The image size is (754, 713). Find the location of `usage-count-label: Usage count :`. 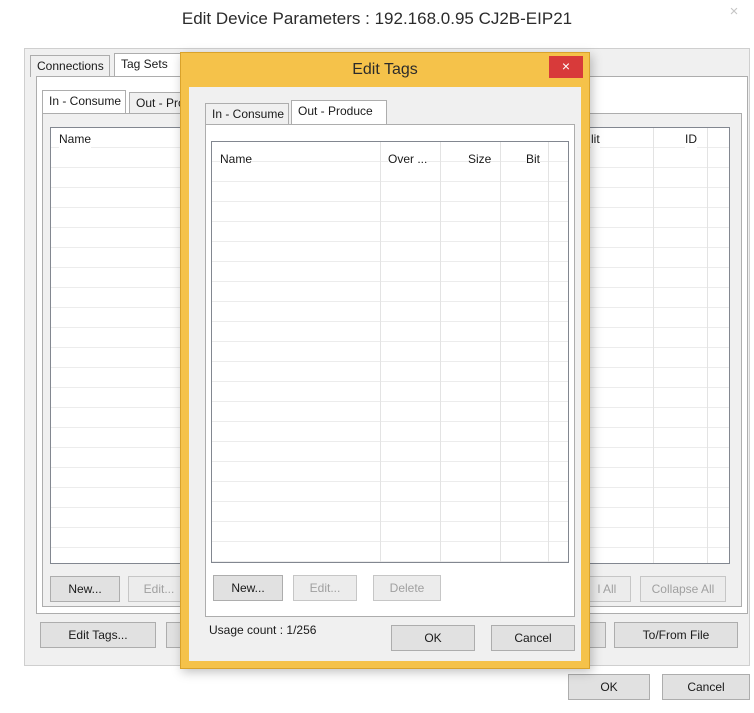

usage-count-label: Usage count : is located at coordinates (246, 630).